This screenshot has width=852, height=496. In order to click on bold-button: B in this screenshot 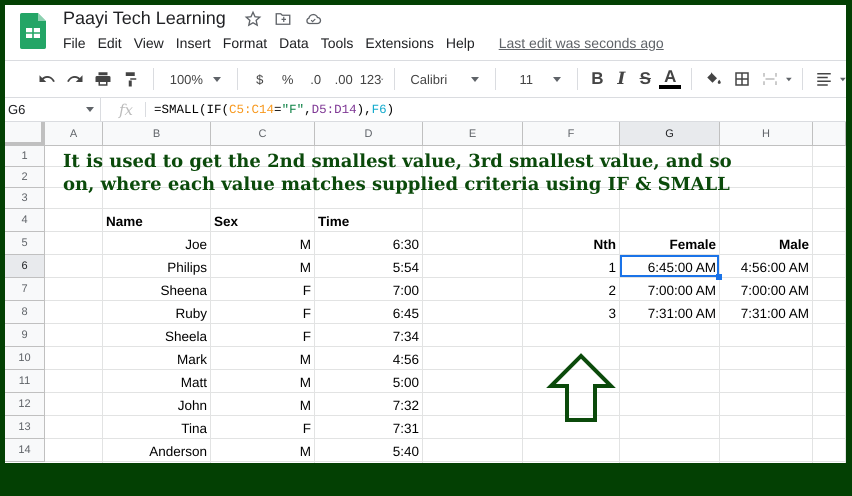, I will do `click(597, 79)`.